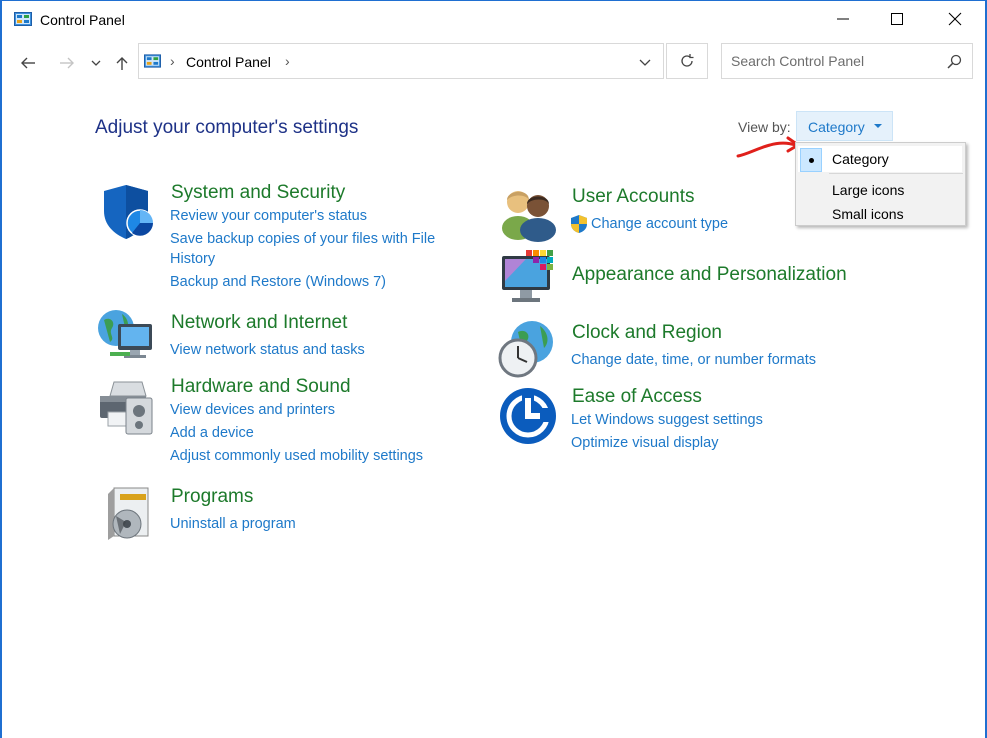  Describe the element at coordinates (637, 397) in the screenshot. I see `category-ease-of-access: Ease of Access` at that location.